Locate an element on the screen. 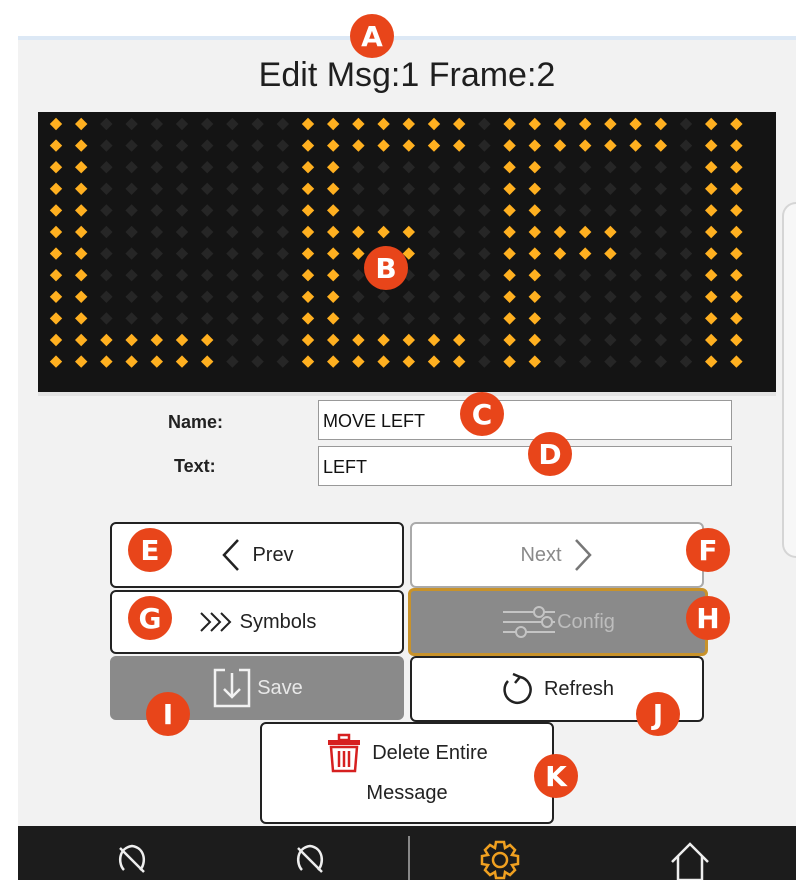  gear-icon is located at coordinates (500, 859).